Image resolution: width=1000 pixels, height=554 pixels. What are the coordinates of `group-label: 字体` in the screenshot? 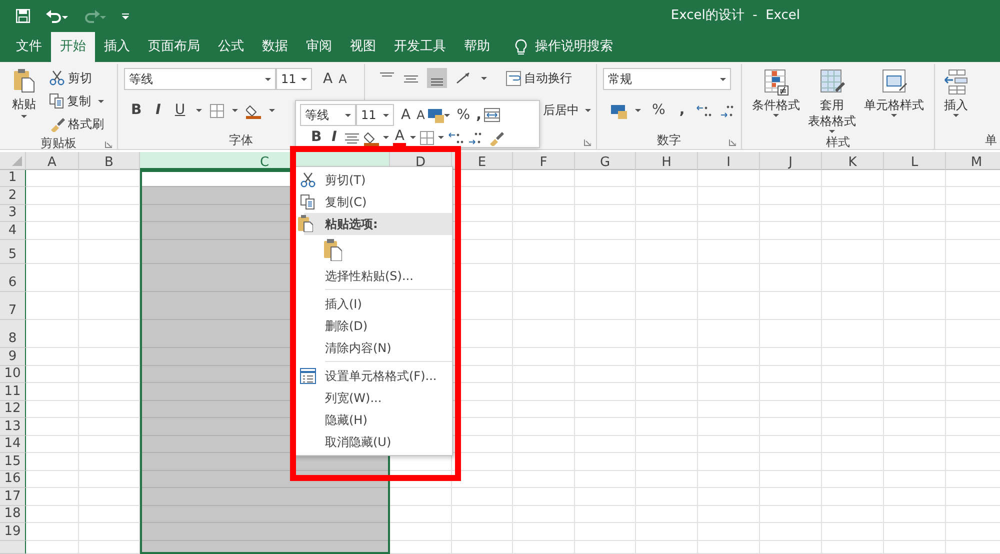 It's located at (241, 140).